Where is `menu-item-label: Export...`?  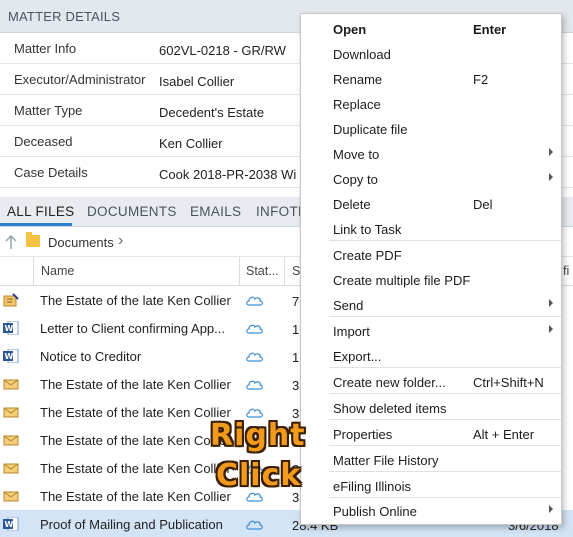 menu-item-label: Export... is located at coordinates (357, 356).